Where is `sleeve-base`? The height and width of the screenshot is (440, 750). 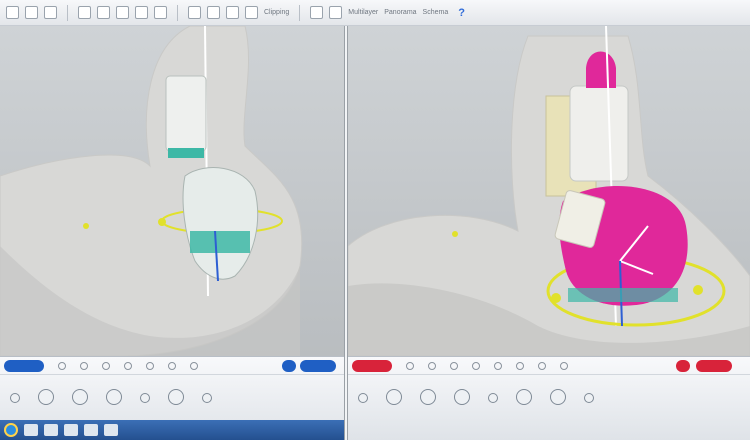
sleeve-base is located at coordinates (186, 153).